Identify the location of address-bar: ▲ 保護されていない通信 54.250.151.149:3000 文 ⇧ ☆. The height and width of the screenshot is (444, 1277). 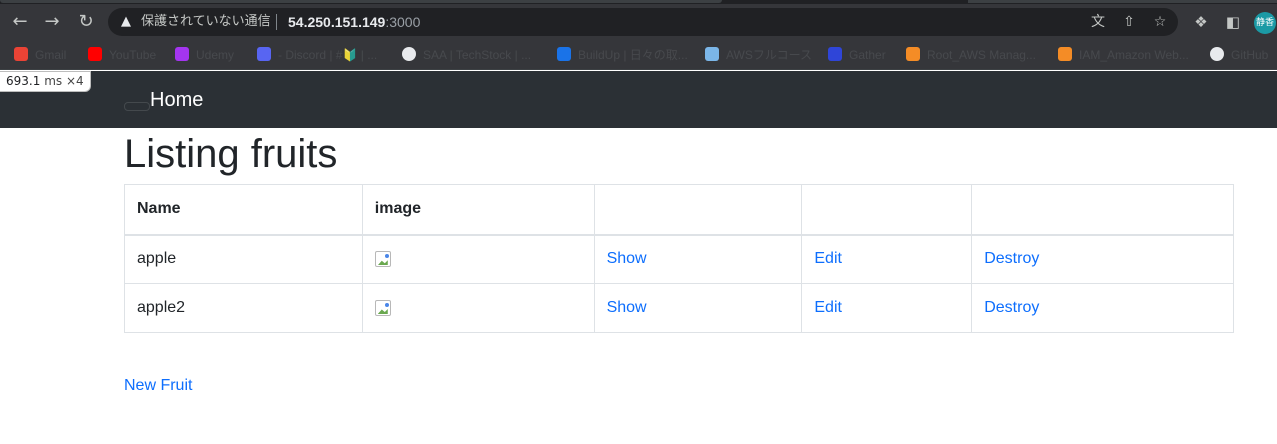
(643, 22).